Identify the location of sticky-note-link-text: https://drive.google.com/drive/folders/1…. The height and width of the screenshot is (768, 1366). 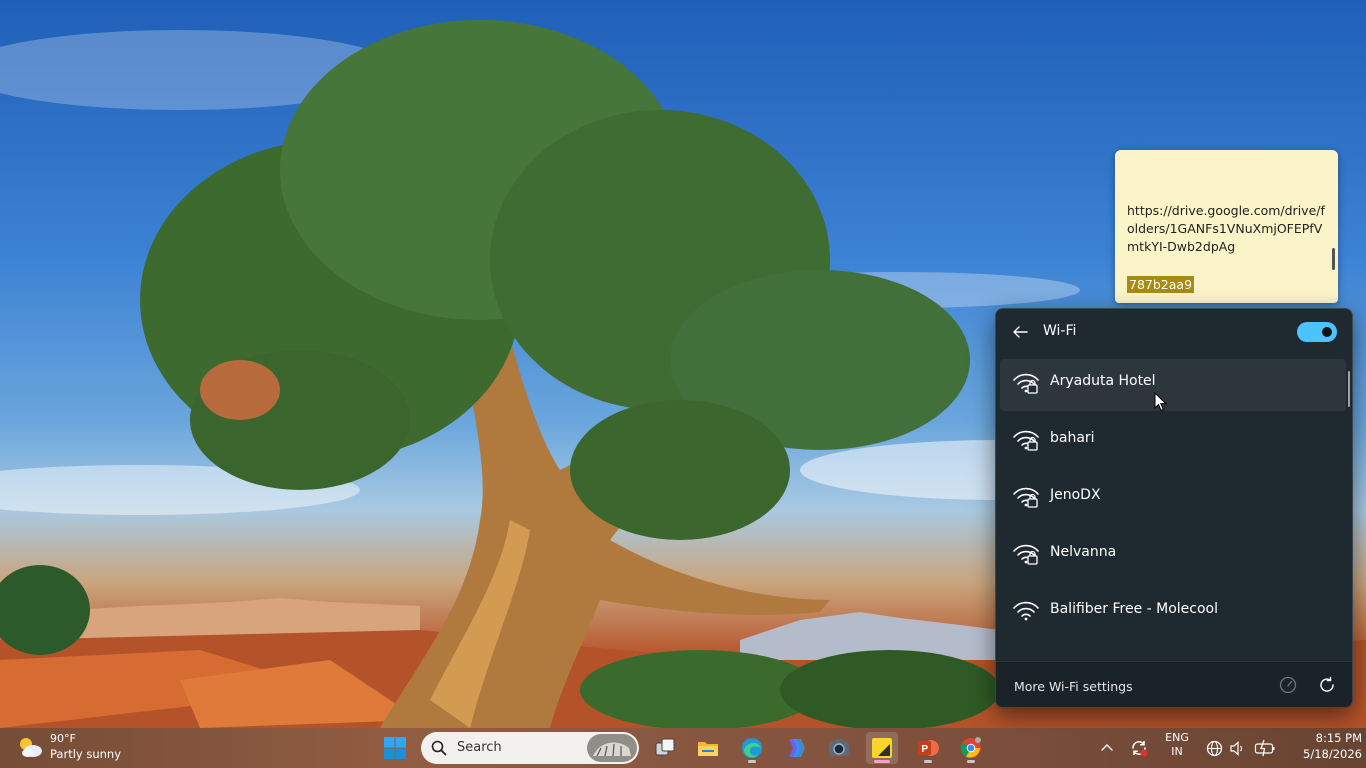
(1227, 229).